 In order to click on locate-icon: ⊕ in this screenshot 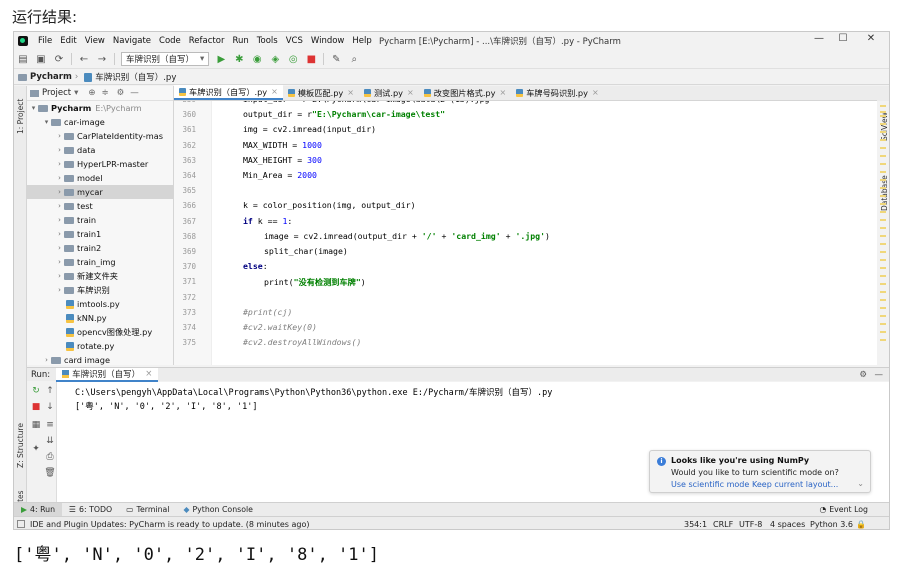, I will do `click(91, 93)`.